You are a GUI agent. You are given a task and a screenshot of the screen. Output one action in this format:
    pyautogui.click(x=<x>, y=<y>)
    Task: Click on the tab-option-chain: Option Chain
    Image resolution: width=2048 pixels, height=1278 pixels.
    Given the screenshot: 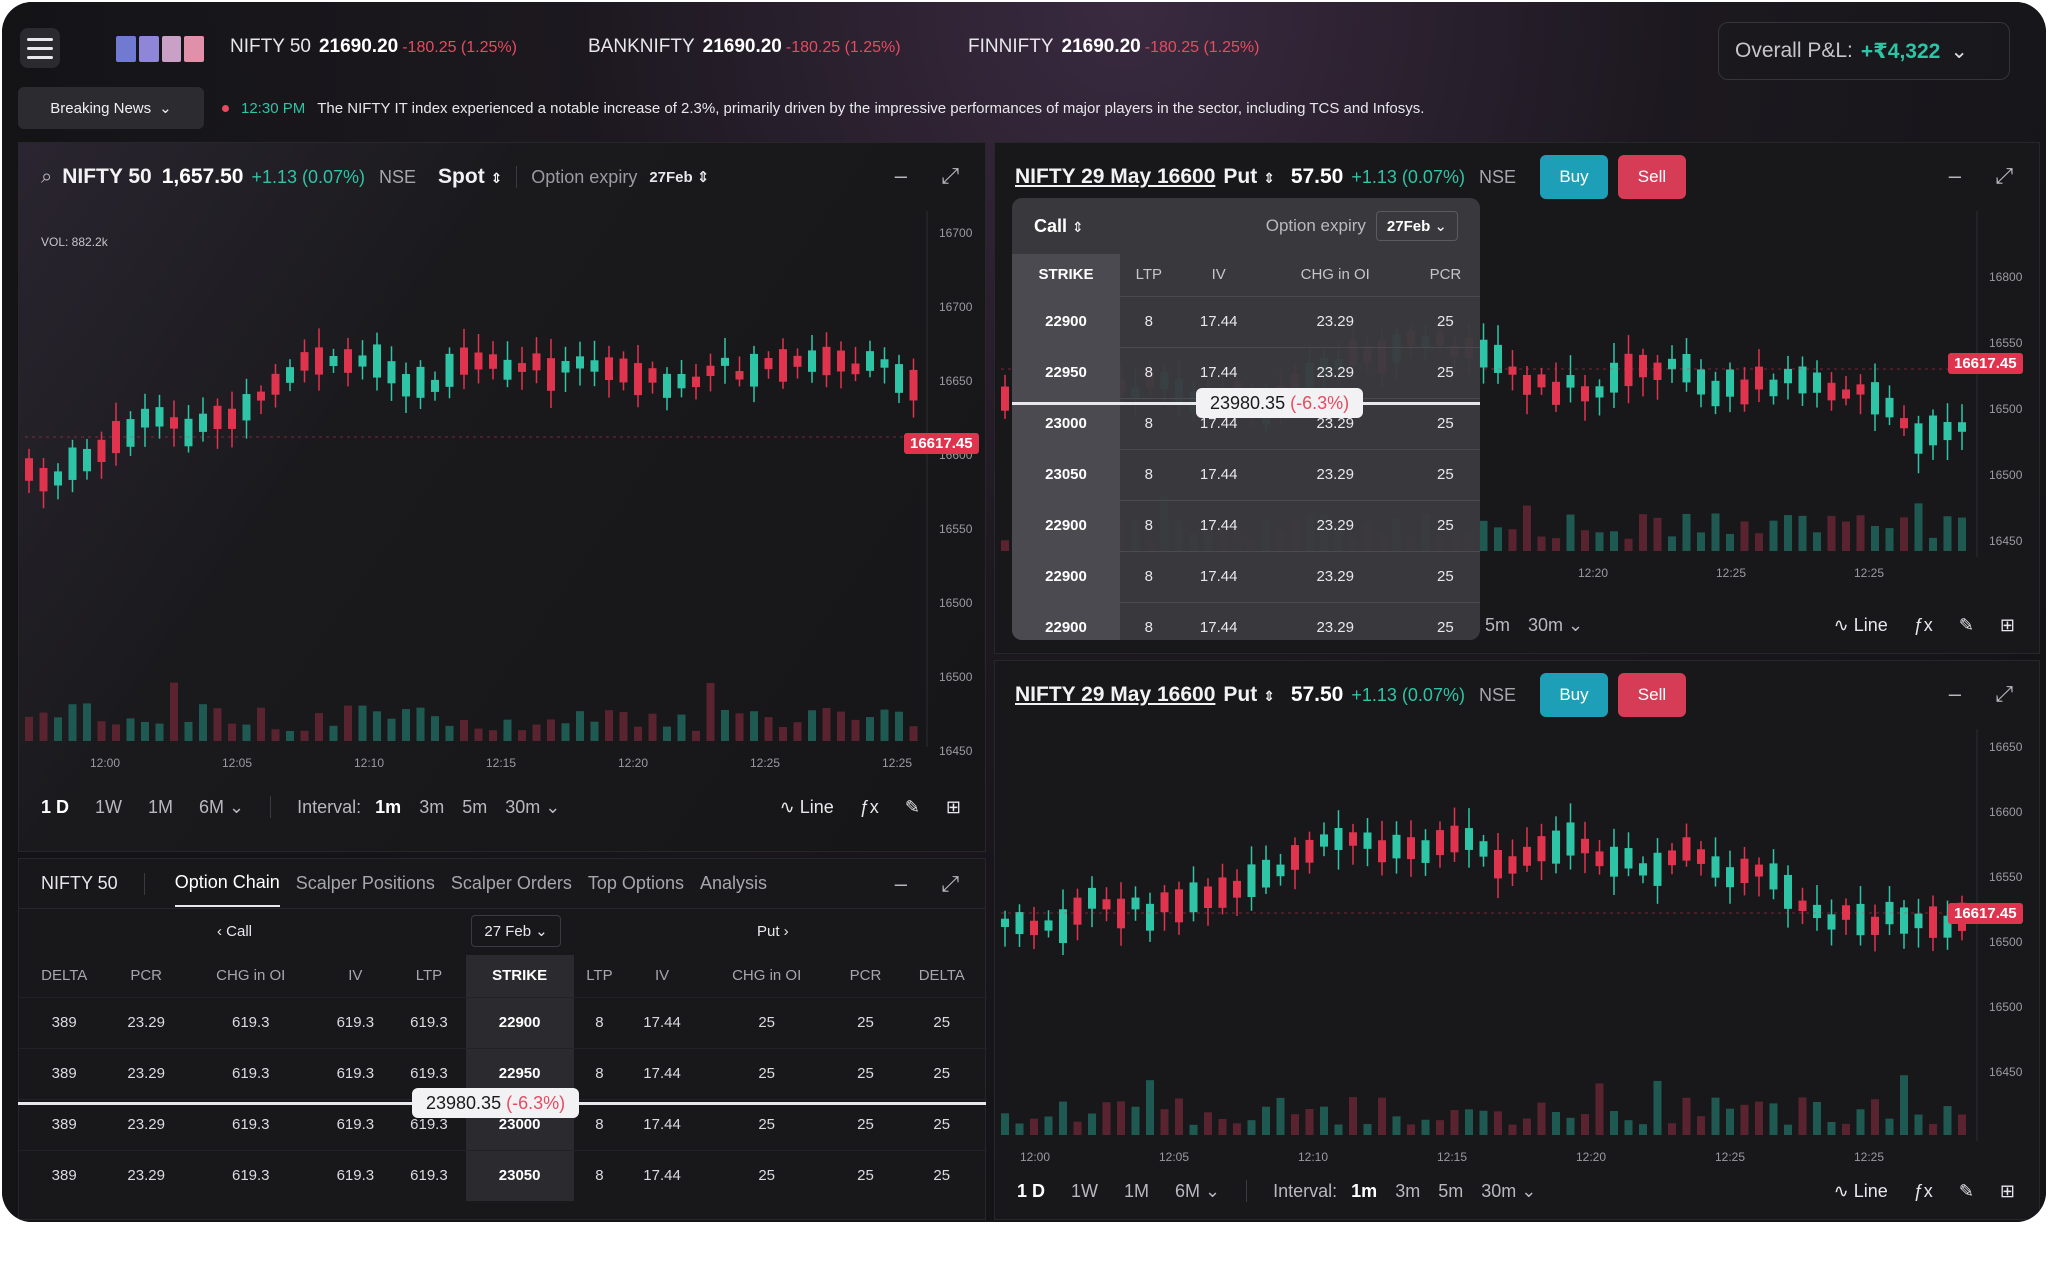 What is the action you would take?
    pyautogui.click(x=227, y=883)
    